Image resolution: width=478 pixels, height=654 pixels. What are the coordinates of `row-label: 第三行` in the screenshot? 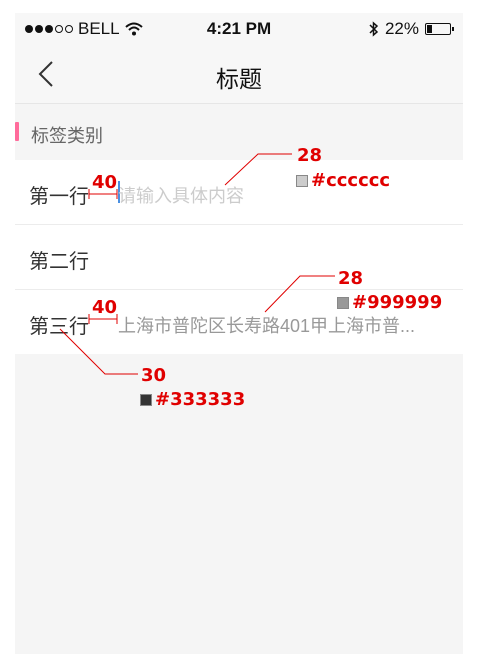 It's located at (59, 327).